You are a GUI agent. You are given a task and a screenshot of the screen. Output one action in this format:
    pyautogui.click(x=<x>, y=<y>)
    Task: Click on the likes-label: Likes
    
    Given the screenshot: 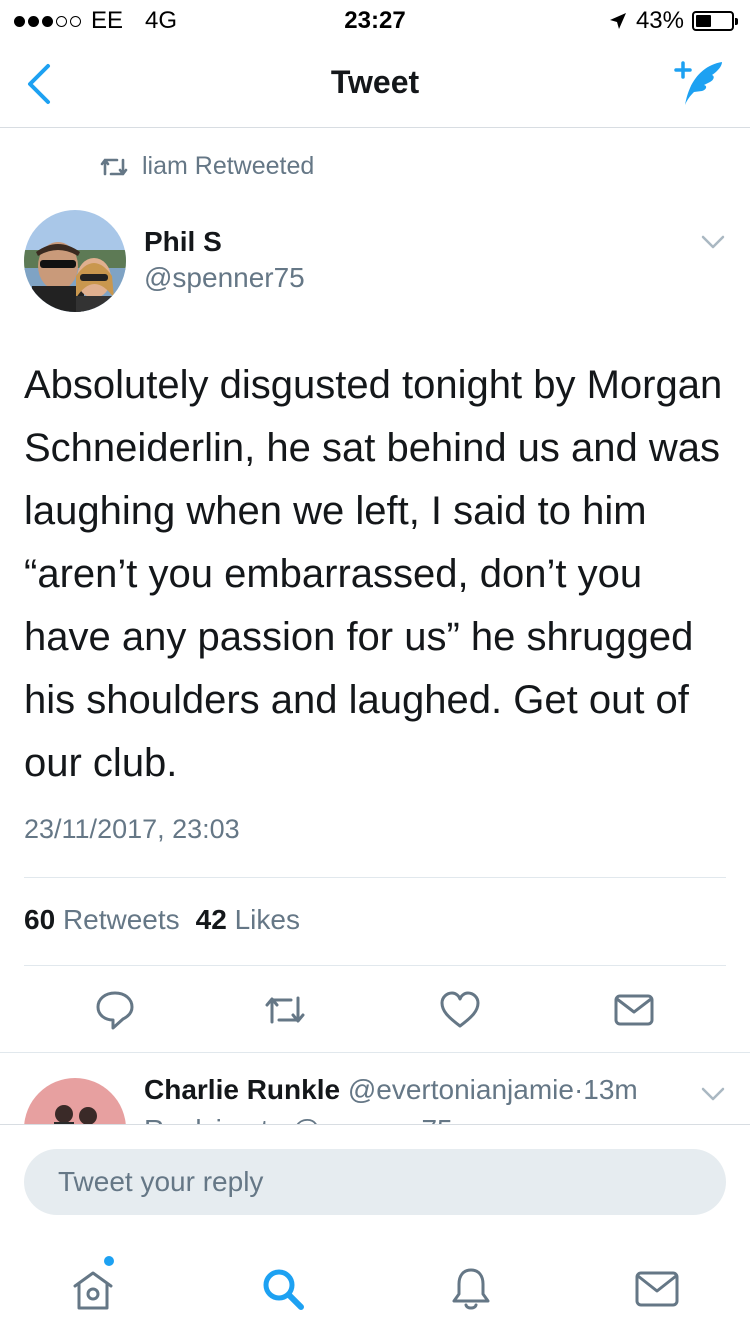 What is the action you would take?
    pyautogui.click(x=267, y=919)
    